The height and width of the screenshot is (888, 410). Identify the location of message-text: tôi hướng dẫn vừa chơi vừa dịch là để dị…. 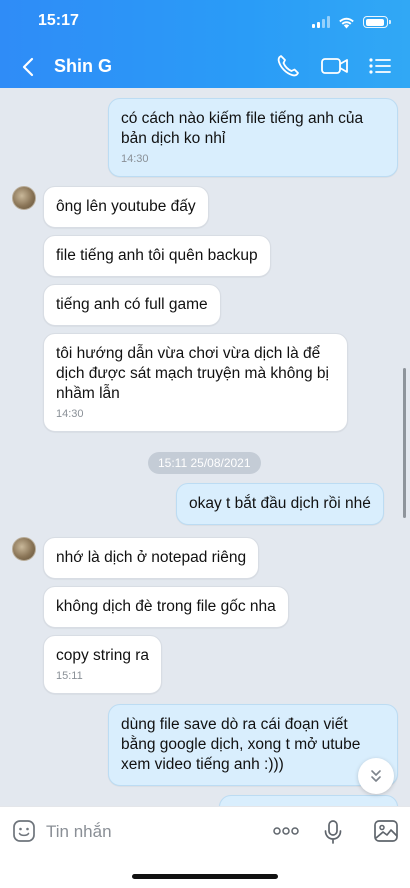
(192, 373).